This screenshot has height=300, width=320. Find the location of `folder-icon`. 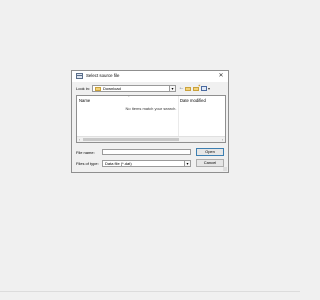

folder-icon is located at coordinates (98, 89).